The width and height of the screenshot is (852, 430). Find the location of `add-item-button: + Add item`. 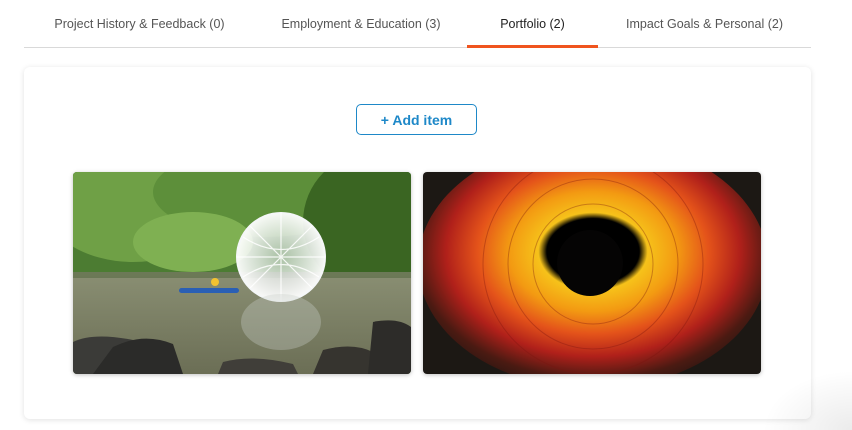

add-item-button: + Add item is located at coordinates (416, 119).